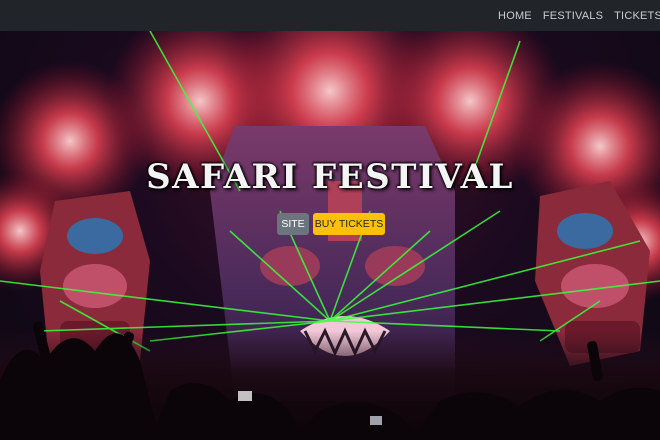 The width and height of the screenshot is (660, 440). Describe the element at coordinates (637, 16) in the screenshot. I see `nav-link-tickets: TICKETS` at that location.